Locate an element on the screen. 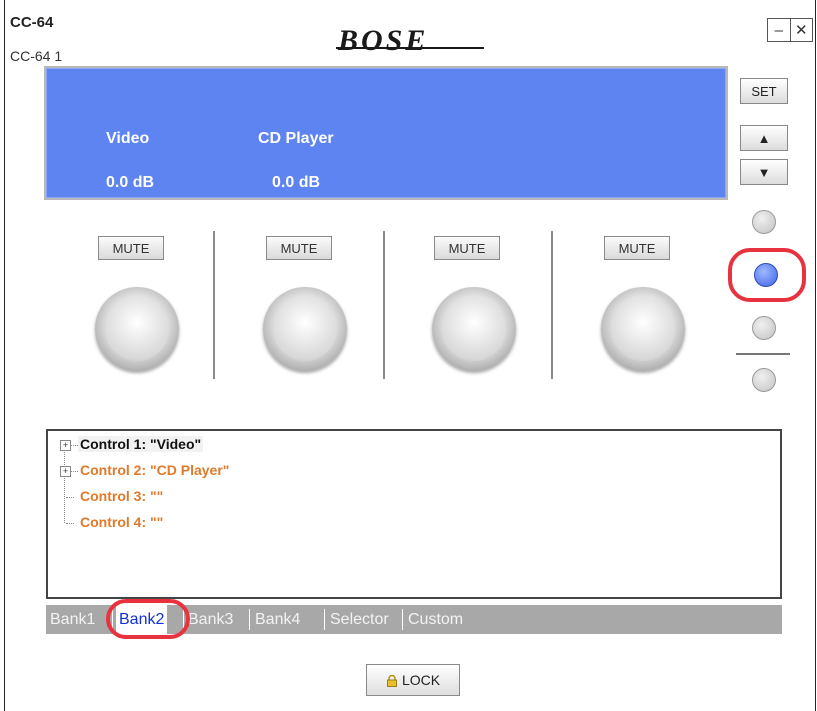 The width and height of the screenshot is (817, 711). tab-selector: Selector is located at coordinates (359, 619).